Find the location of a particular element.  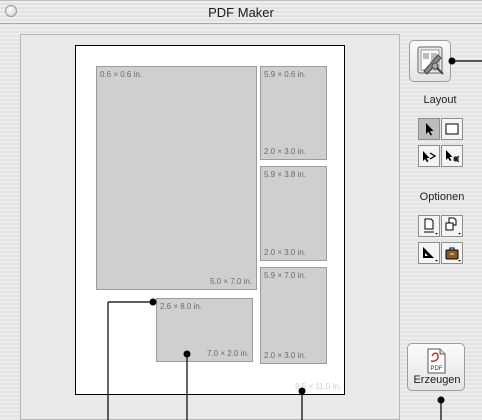

page-size-icon is located at coordinates (431, 226).